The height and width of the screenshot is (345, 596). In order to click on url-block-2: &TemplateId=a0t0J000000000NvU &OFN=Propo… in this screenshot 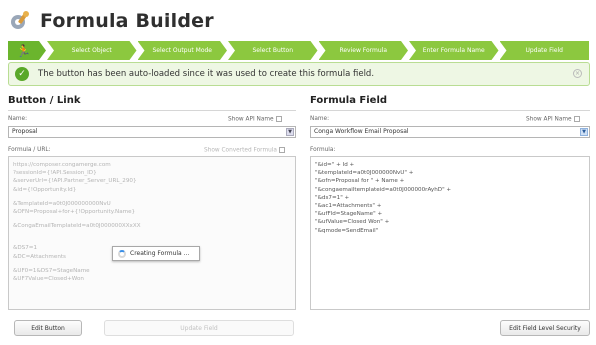, I will do `click(74, 208)`.